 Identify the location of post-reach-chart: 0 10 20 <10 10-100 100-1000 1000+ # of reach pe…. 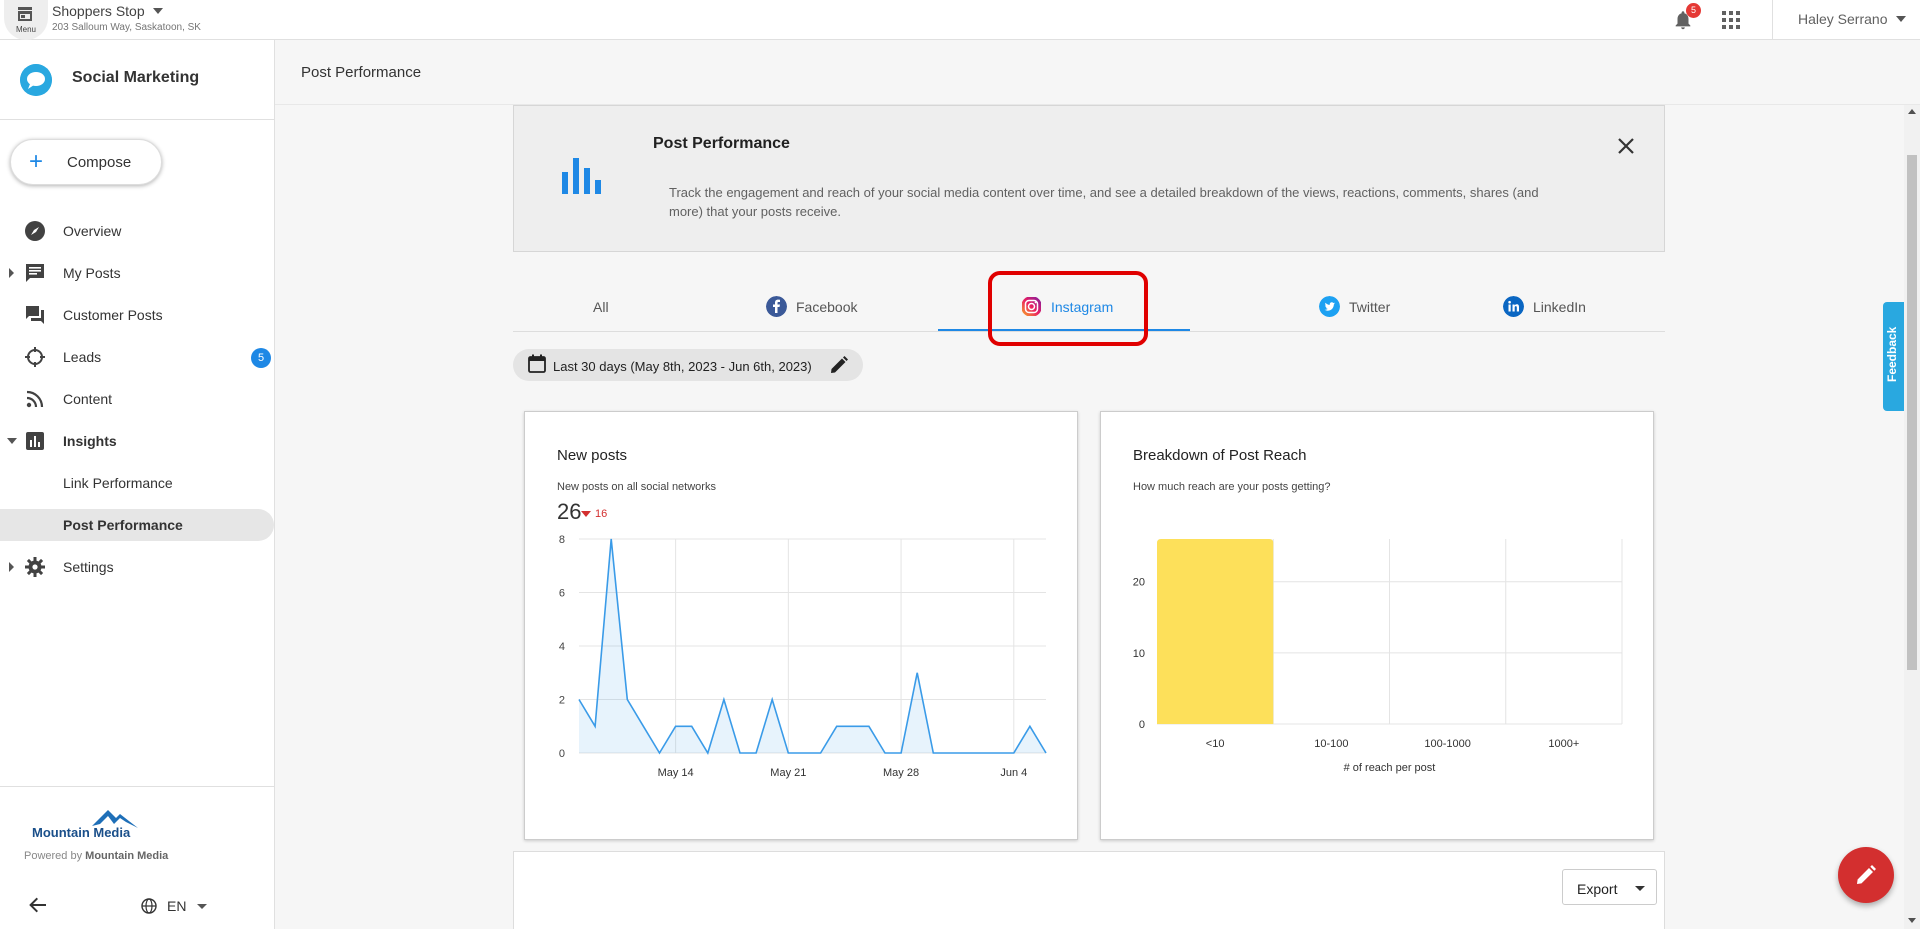
(1378, 656).